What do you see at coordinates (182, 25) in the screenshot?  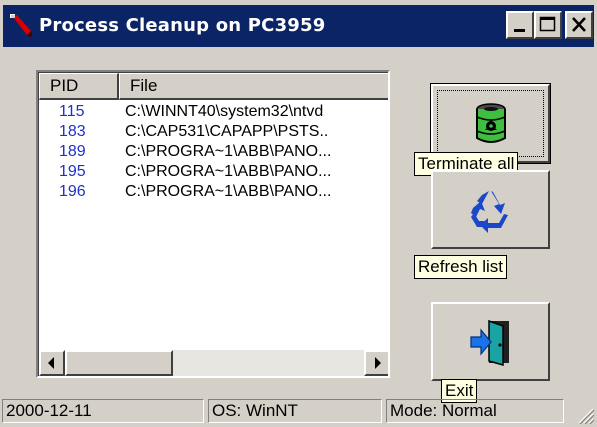 I see `window-title: Process Cleanup on PC3959` at bounding box center [182, 25].